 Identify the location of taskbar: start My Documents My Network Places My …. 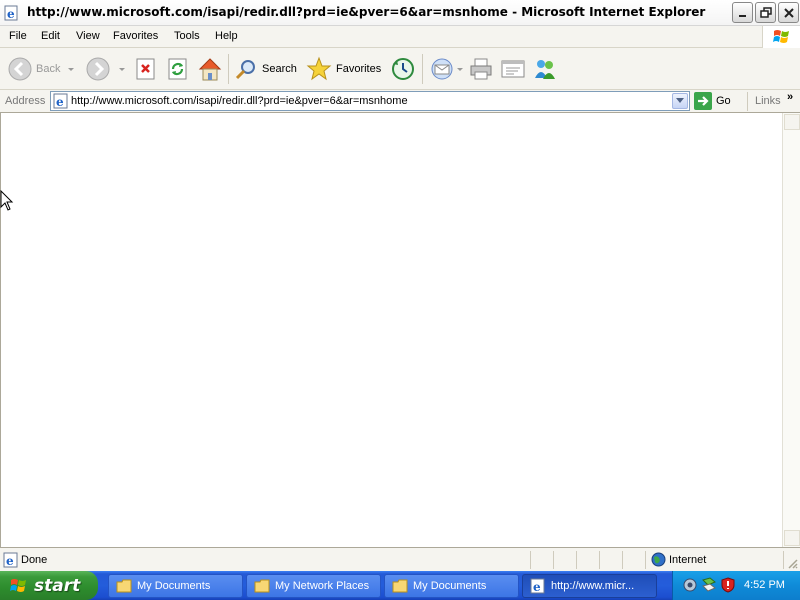
(400, 585).